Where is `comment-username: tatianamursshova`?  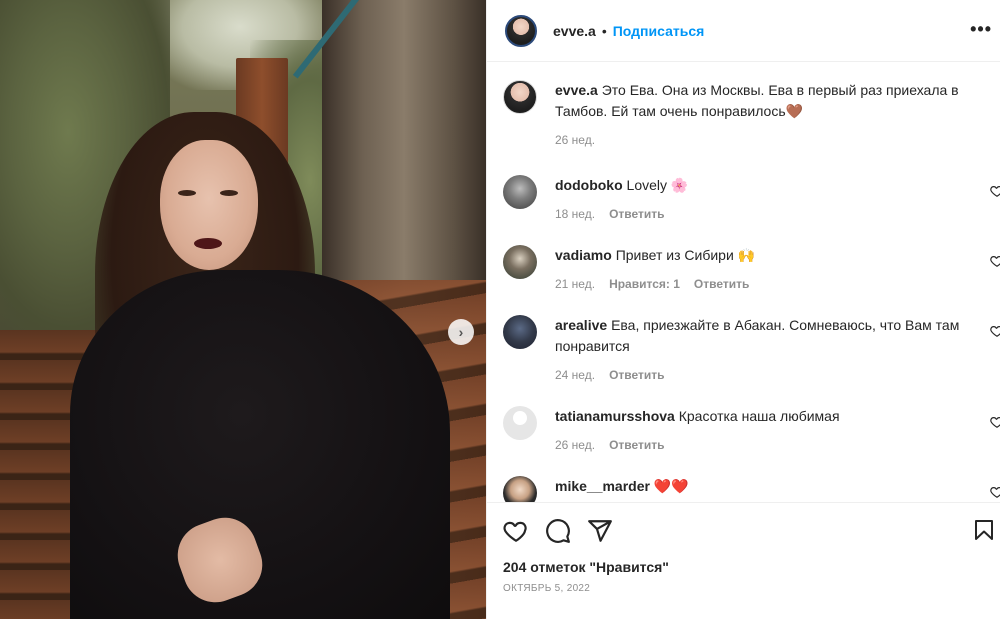 comment-username: tatianamursshova is located at coordinates (615, 416).